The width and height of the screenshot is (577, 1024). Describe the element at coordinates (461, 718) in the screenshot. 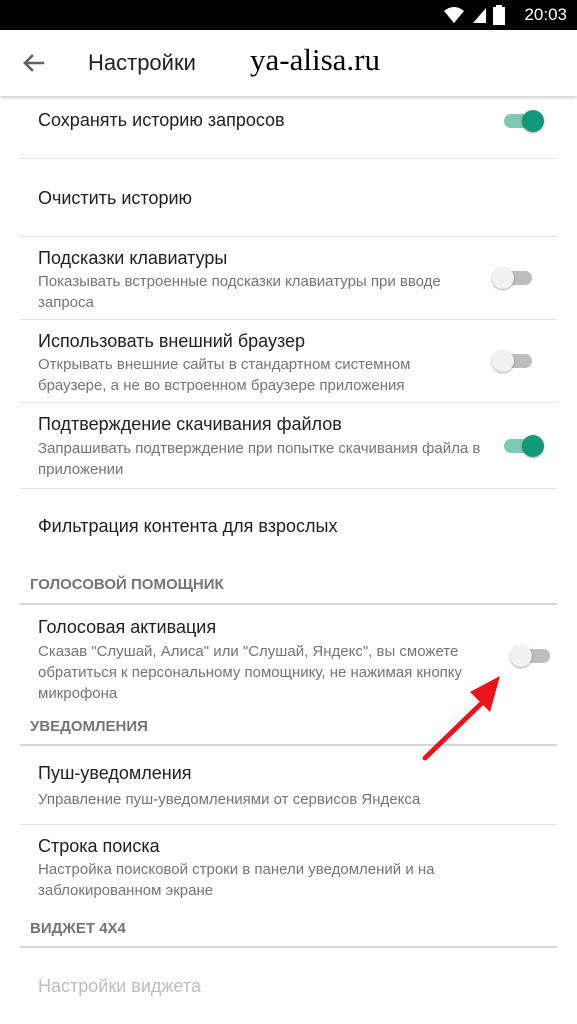

I see `red-arrow-annotation` at that location.